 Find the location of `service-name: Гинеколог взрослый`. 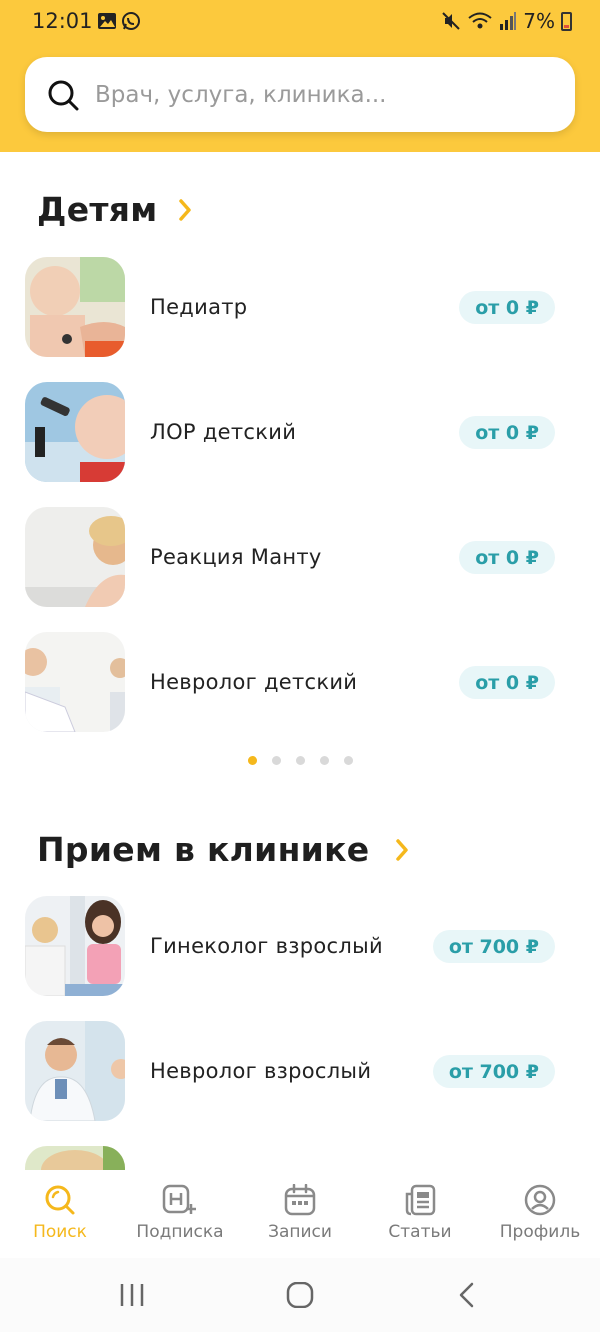

service-name: Гинеколог взрослый is located at coordinates (266, 946).